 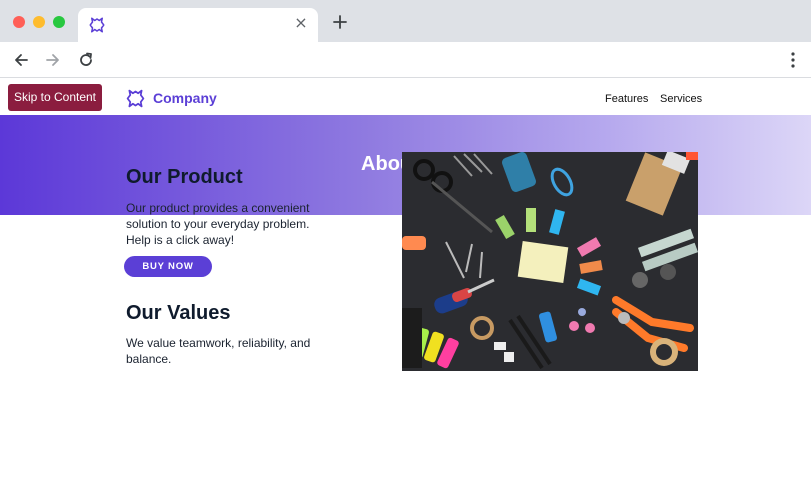 I want to click on nav-link-features: Features, so click(x=626, y=99).